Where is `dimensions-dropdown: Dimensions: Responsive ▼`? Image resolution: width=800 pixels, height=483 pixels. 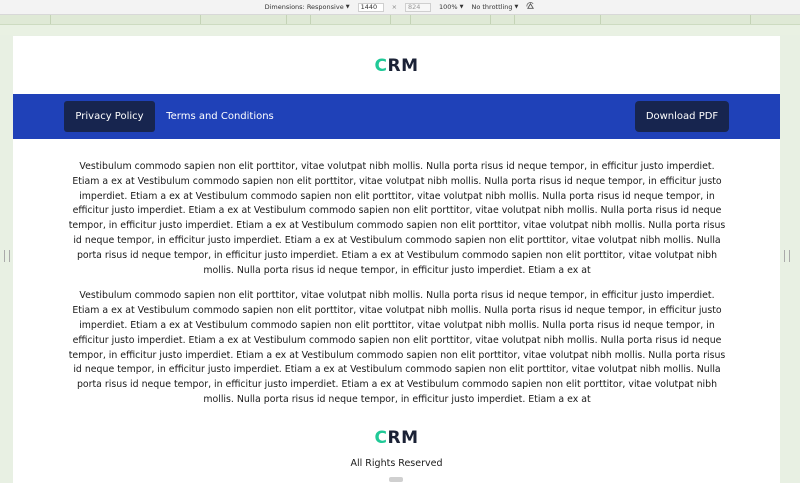 dimensions-dropdown: Dimensions: Responsive ▼ is located at coordinates (307, 7).